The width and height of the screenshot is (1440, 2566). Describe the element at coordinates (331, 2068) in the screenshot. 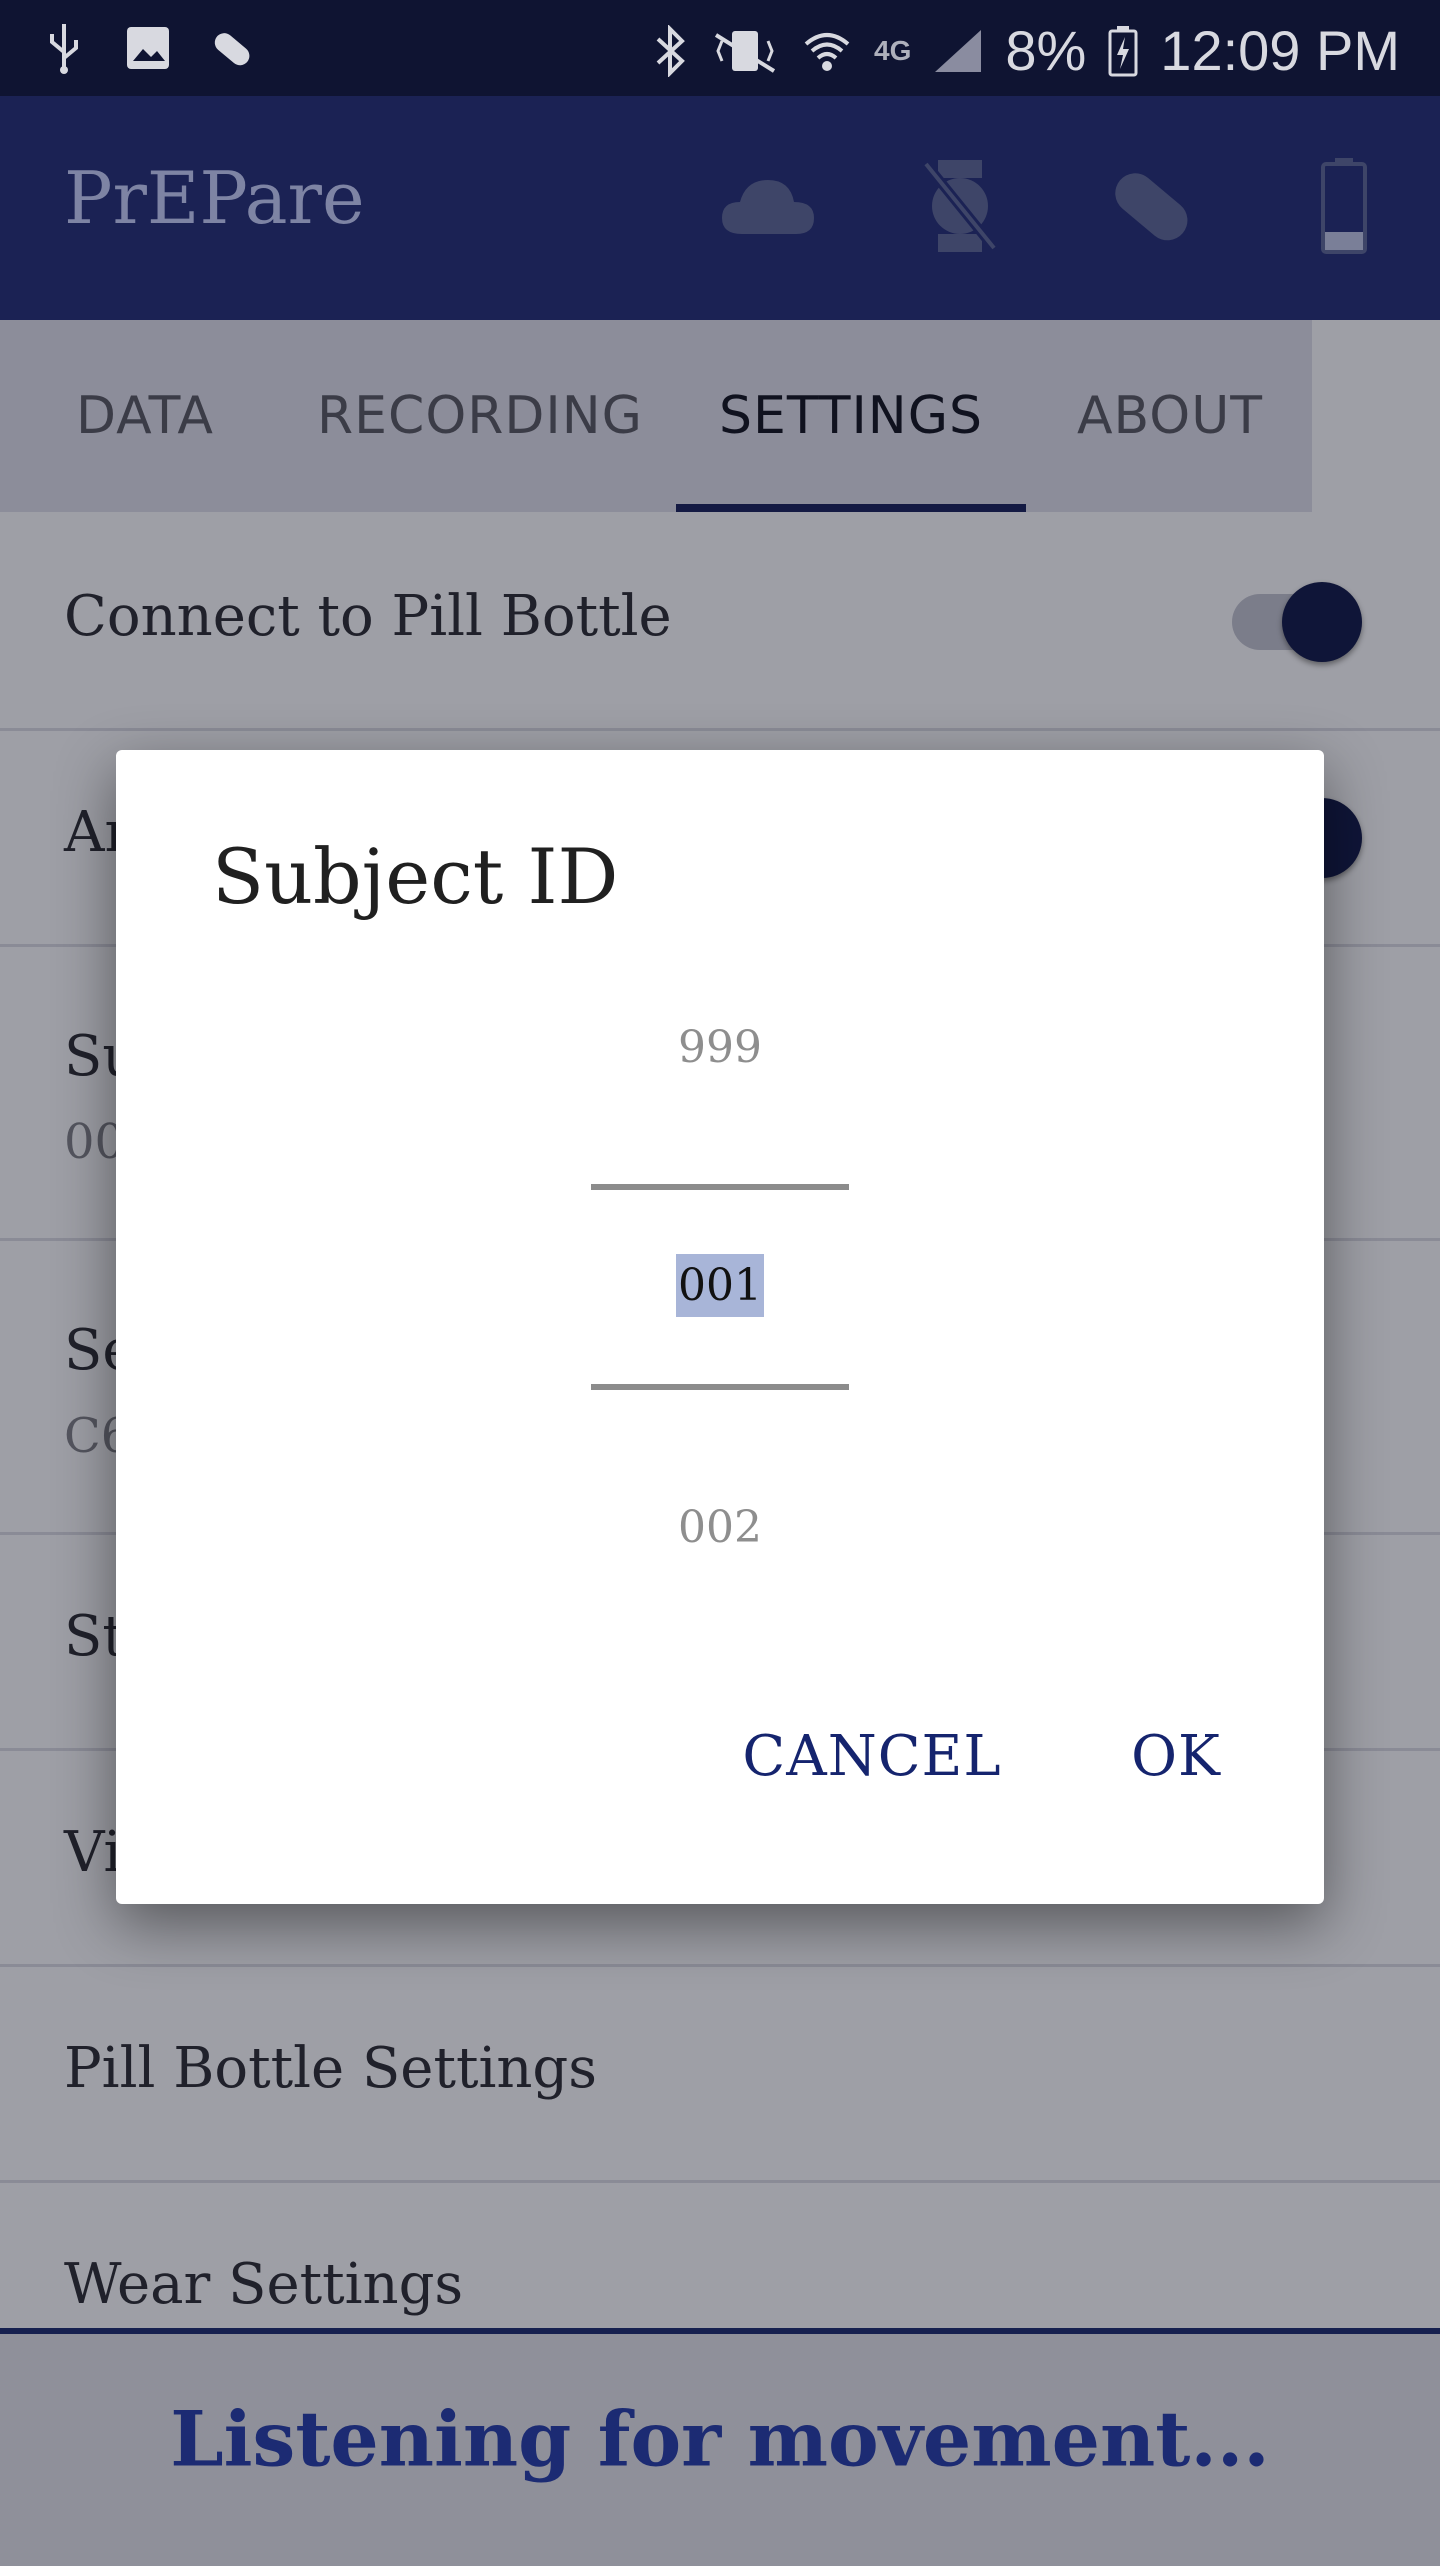

I see `setting-title: Pill Bottle Settings` at that location.